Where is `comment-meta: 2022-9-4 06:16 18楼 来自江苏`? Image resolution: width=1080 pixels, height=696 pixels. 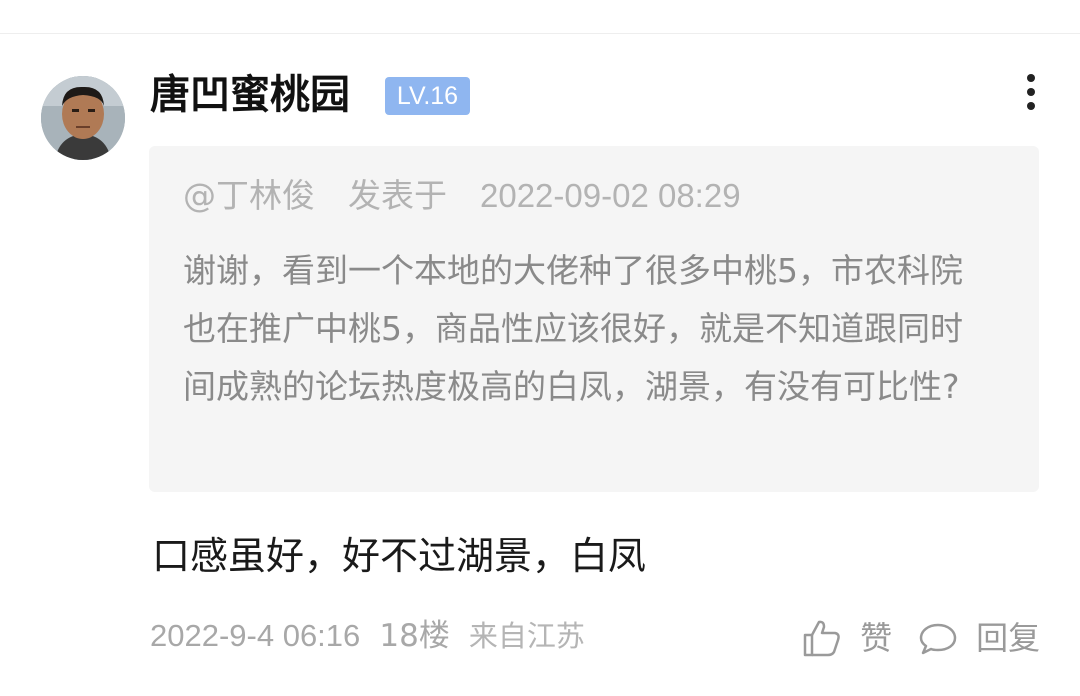
comment-meta: 2022-9-4 06:16 18楼 来自江苏 is located at coordinates (367, 636).